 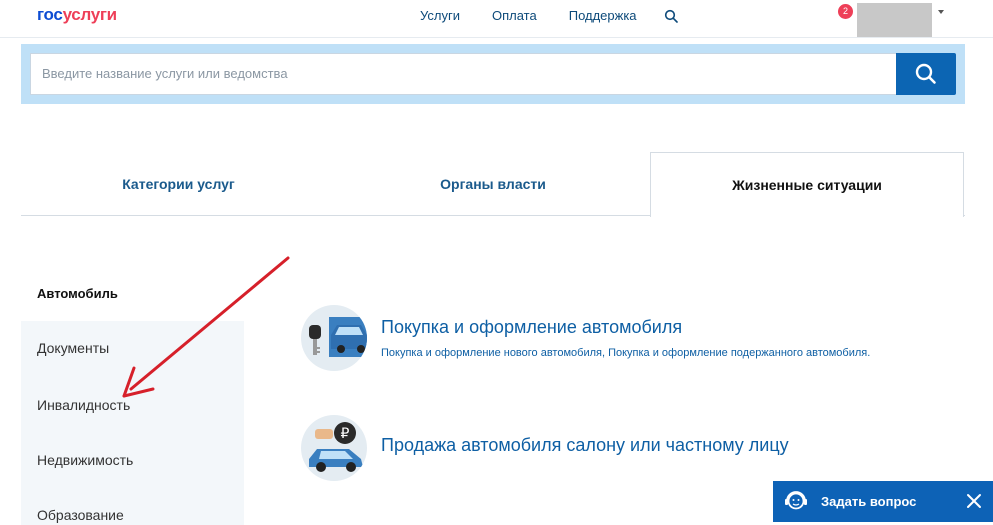 I want to click on tab-label: Органы власти, so click(x=493, y=184).